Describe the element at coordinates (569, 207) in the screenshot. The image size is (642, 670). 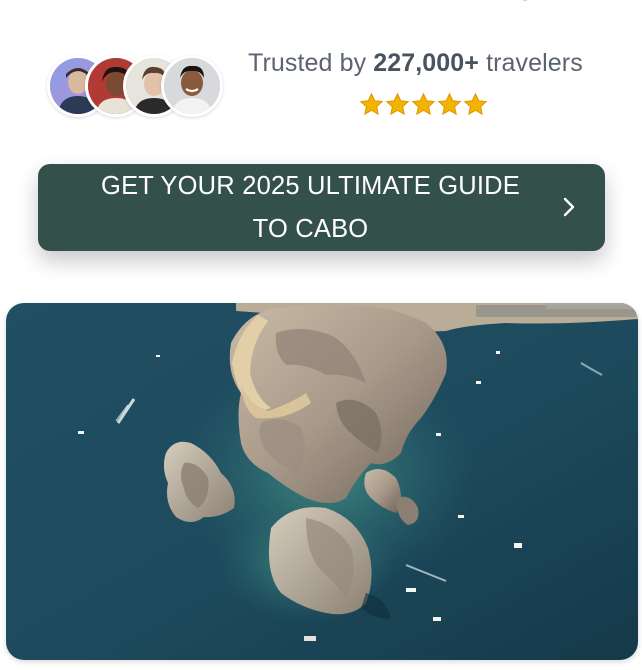
I see `chevron-right-icon` at that location.